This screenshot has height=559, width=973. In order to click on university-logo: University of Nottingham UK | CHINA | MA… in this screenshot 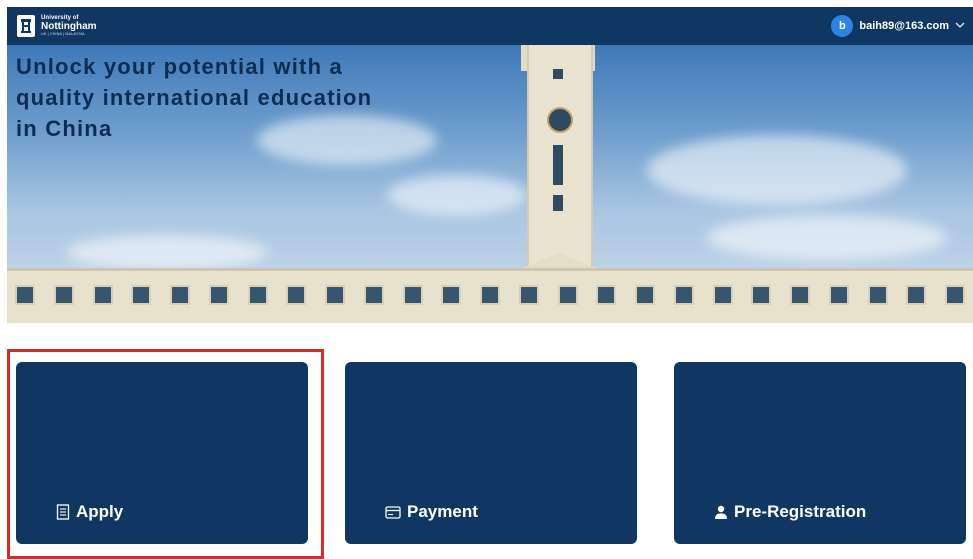, I will do `click(57, 26)`.